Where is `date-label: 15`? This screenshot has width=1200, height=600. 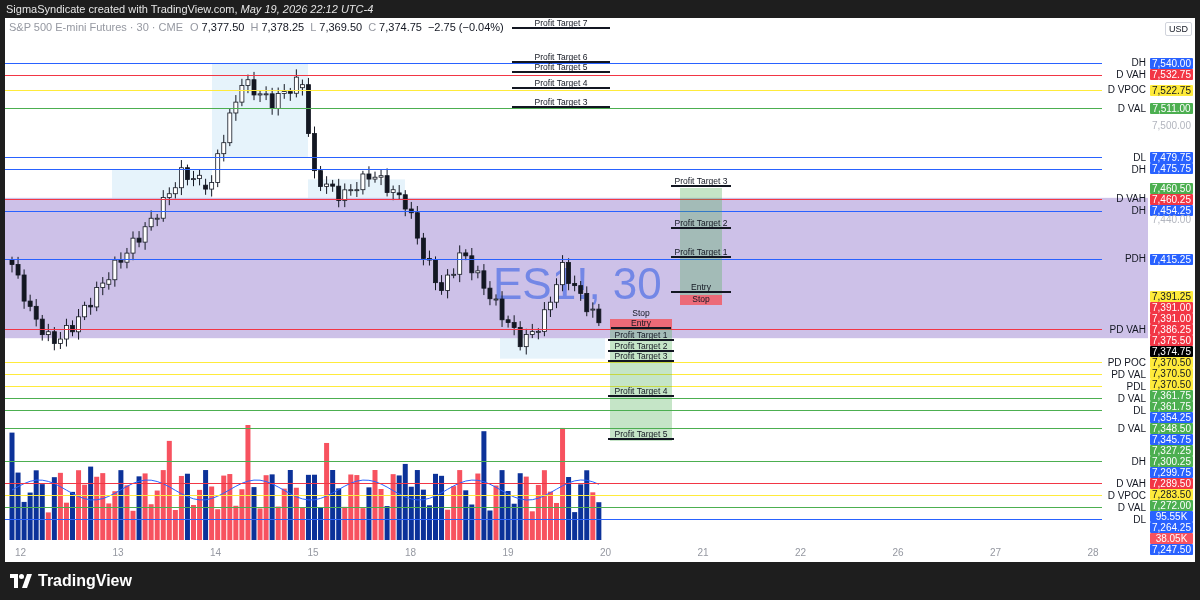 date-label: 15 is located at coordinates (313, 552).